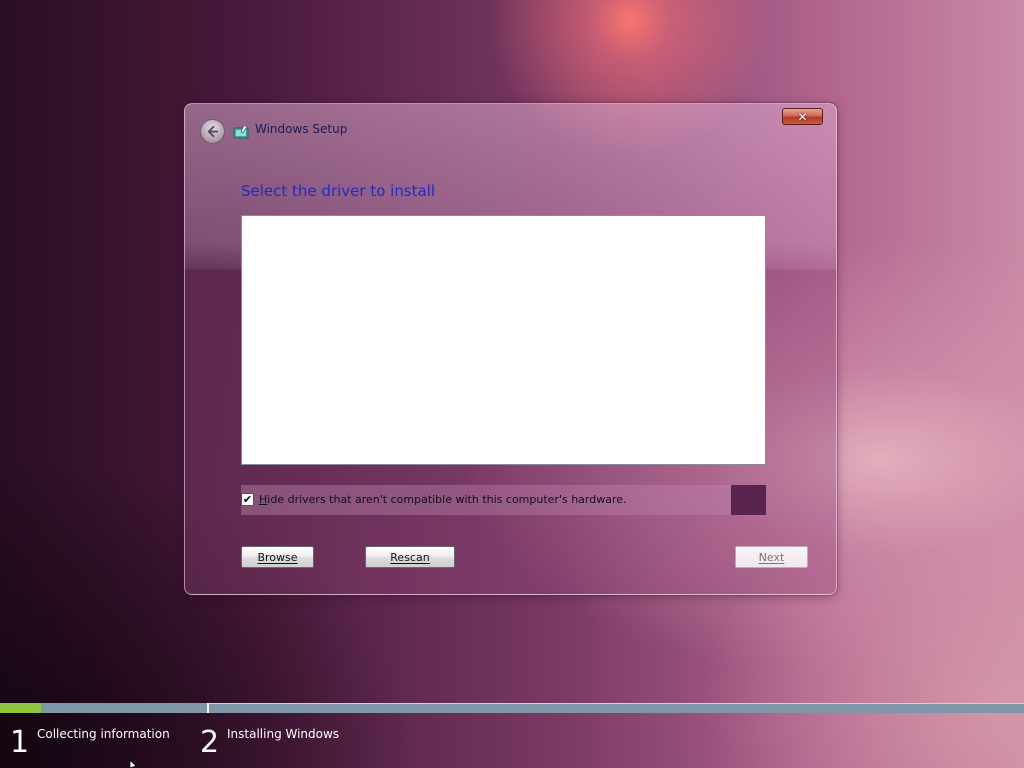 This screenshot has height=768, width=1024. Describe the element at coordinates (616, 708) in the screenshot. I see `progress-step2-track` at that location.